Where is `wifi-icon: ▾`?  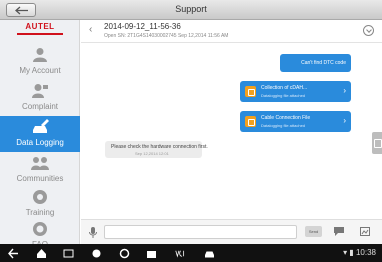 wifi-icon: ▾ is located at coordinates (345, 252).